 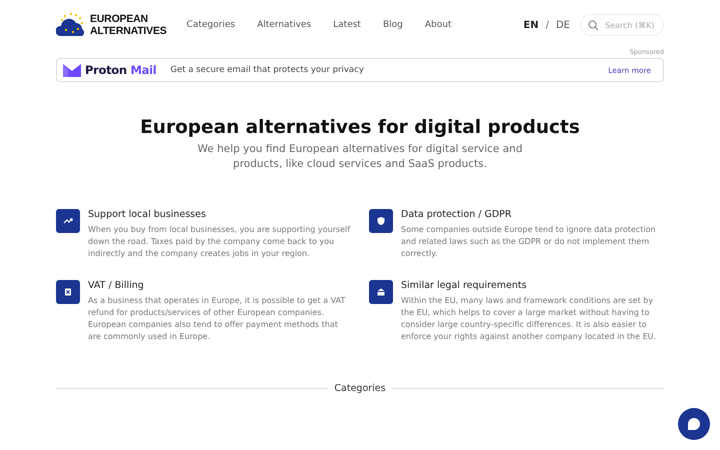 I want to click on feature-title: Data protection / GDPR, so click(x=456, y=215).